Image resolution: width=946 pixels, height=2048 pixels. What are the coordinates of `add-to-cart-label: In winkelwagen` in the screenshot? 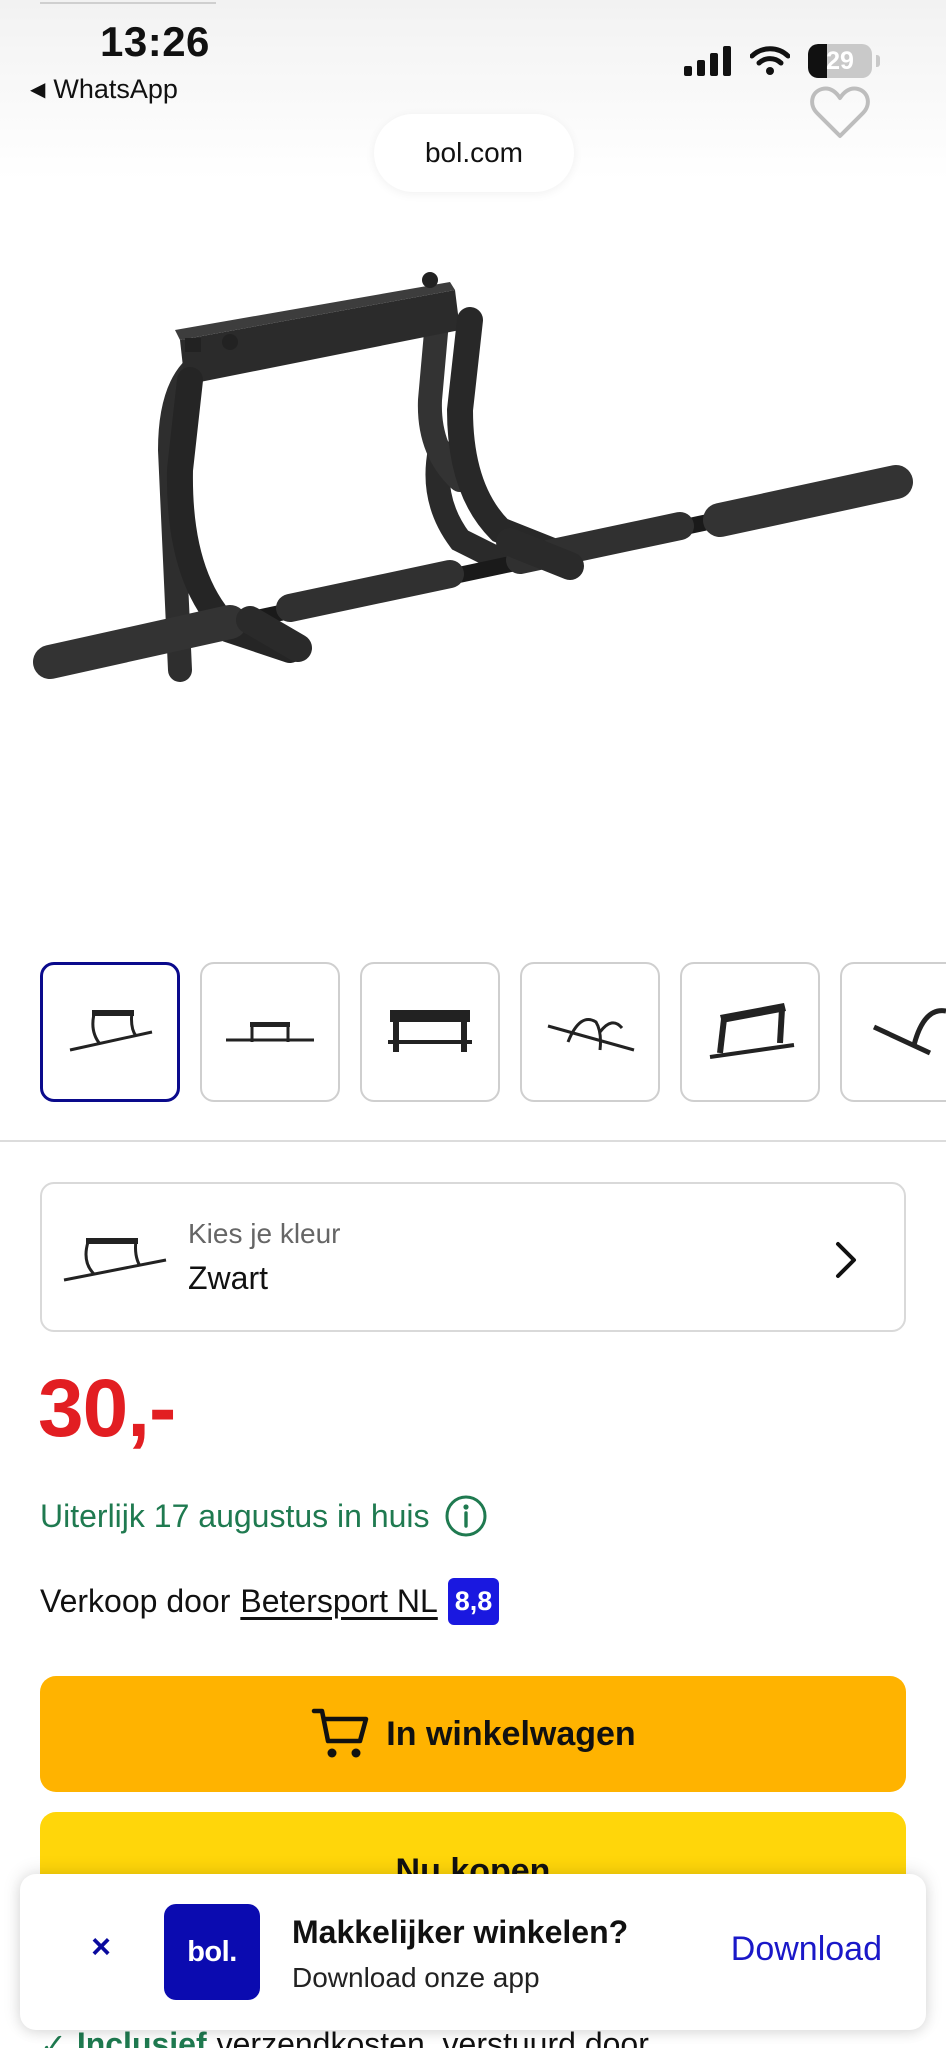 It's located at (511, 1733).